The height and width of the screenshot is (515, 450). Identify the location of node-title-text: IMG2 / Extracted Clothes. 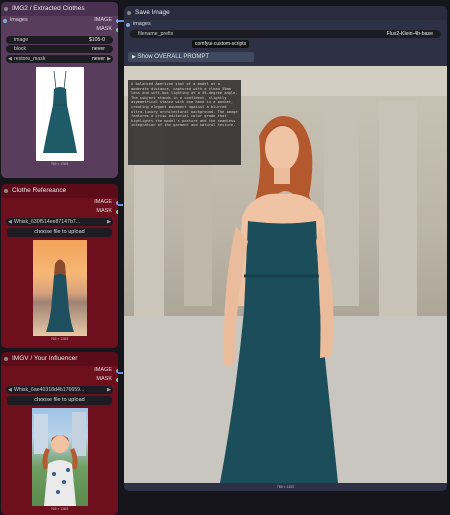
(48, 8).